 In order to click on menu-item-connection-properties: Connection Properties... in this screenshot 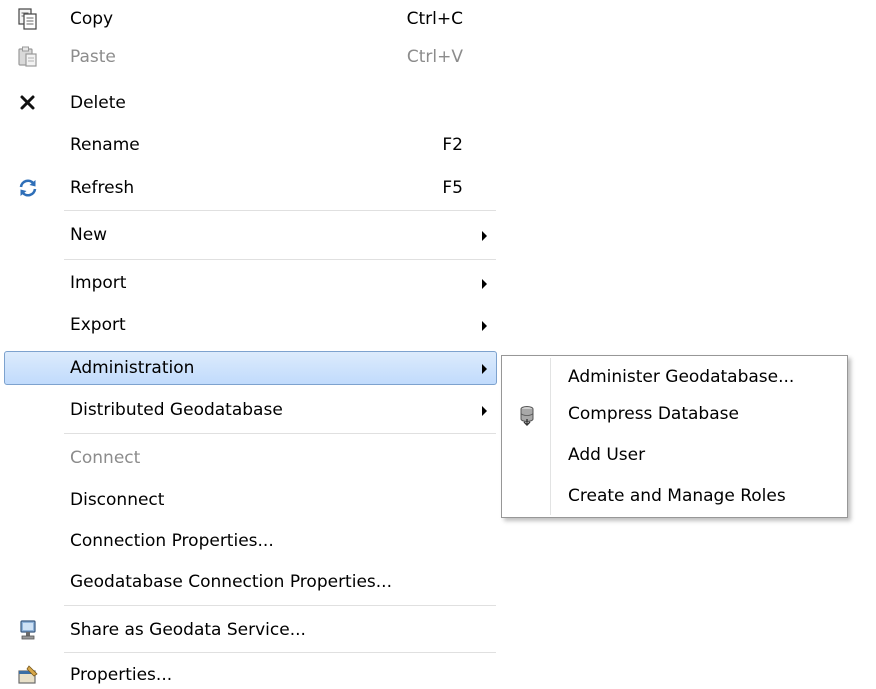, I will do `click(250, 541)`.